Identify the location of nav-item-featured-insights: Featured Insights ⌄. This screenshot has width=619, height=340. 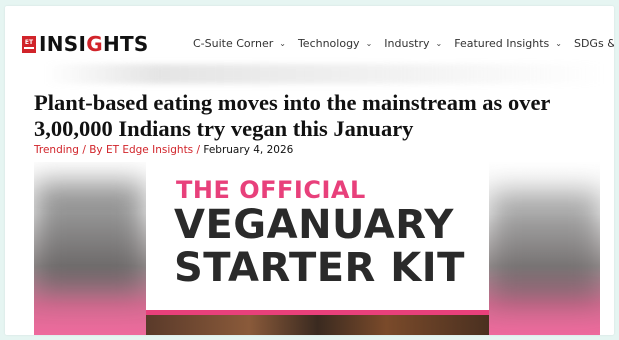
(508, 43).